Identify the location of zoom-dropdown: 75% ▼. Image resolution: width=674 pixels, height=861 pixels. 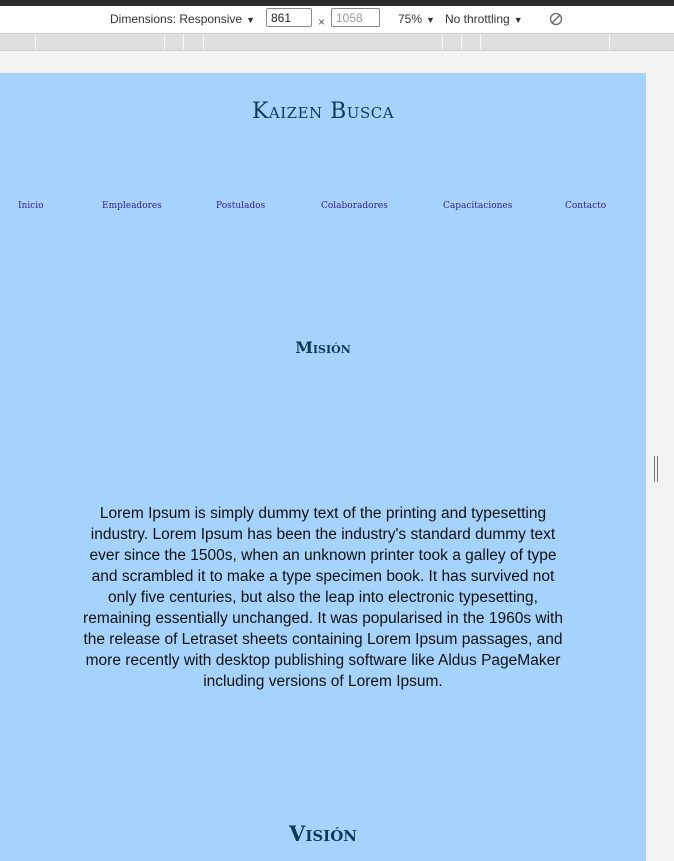
(416, 19).